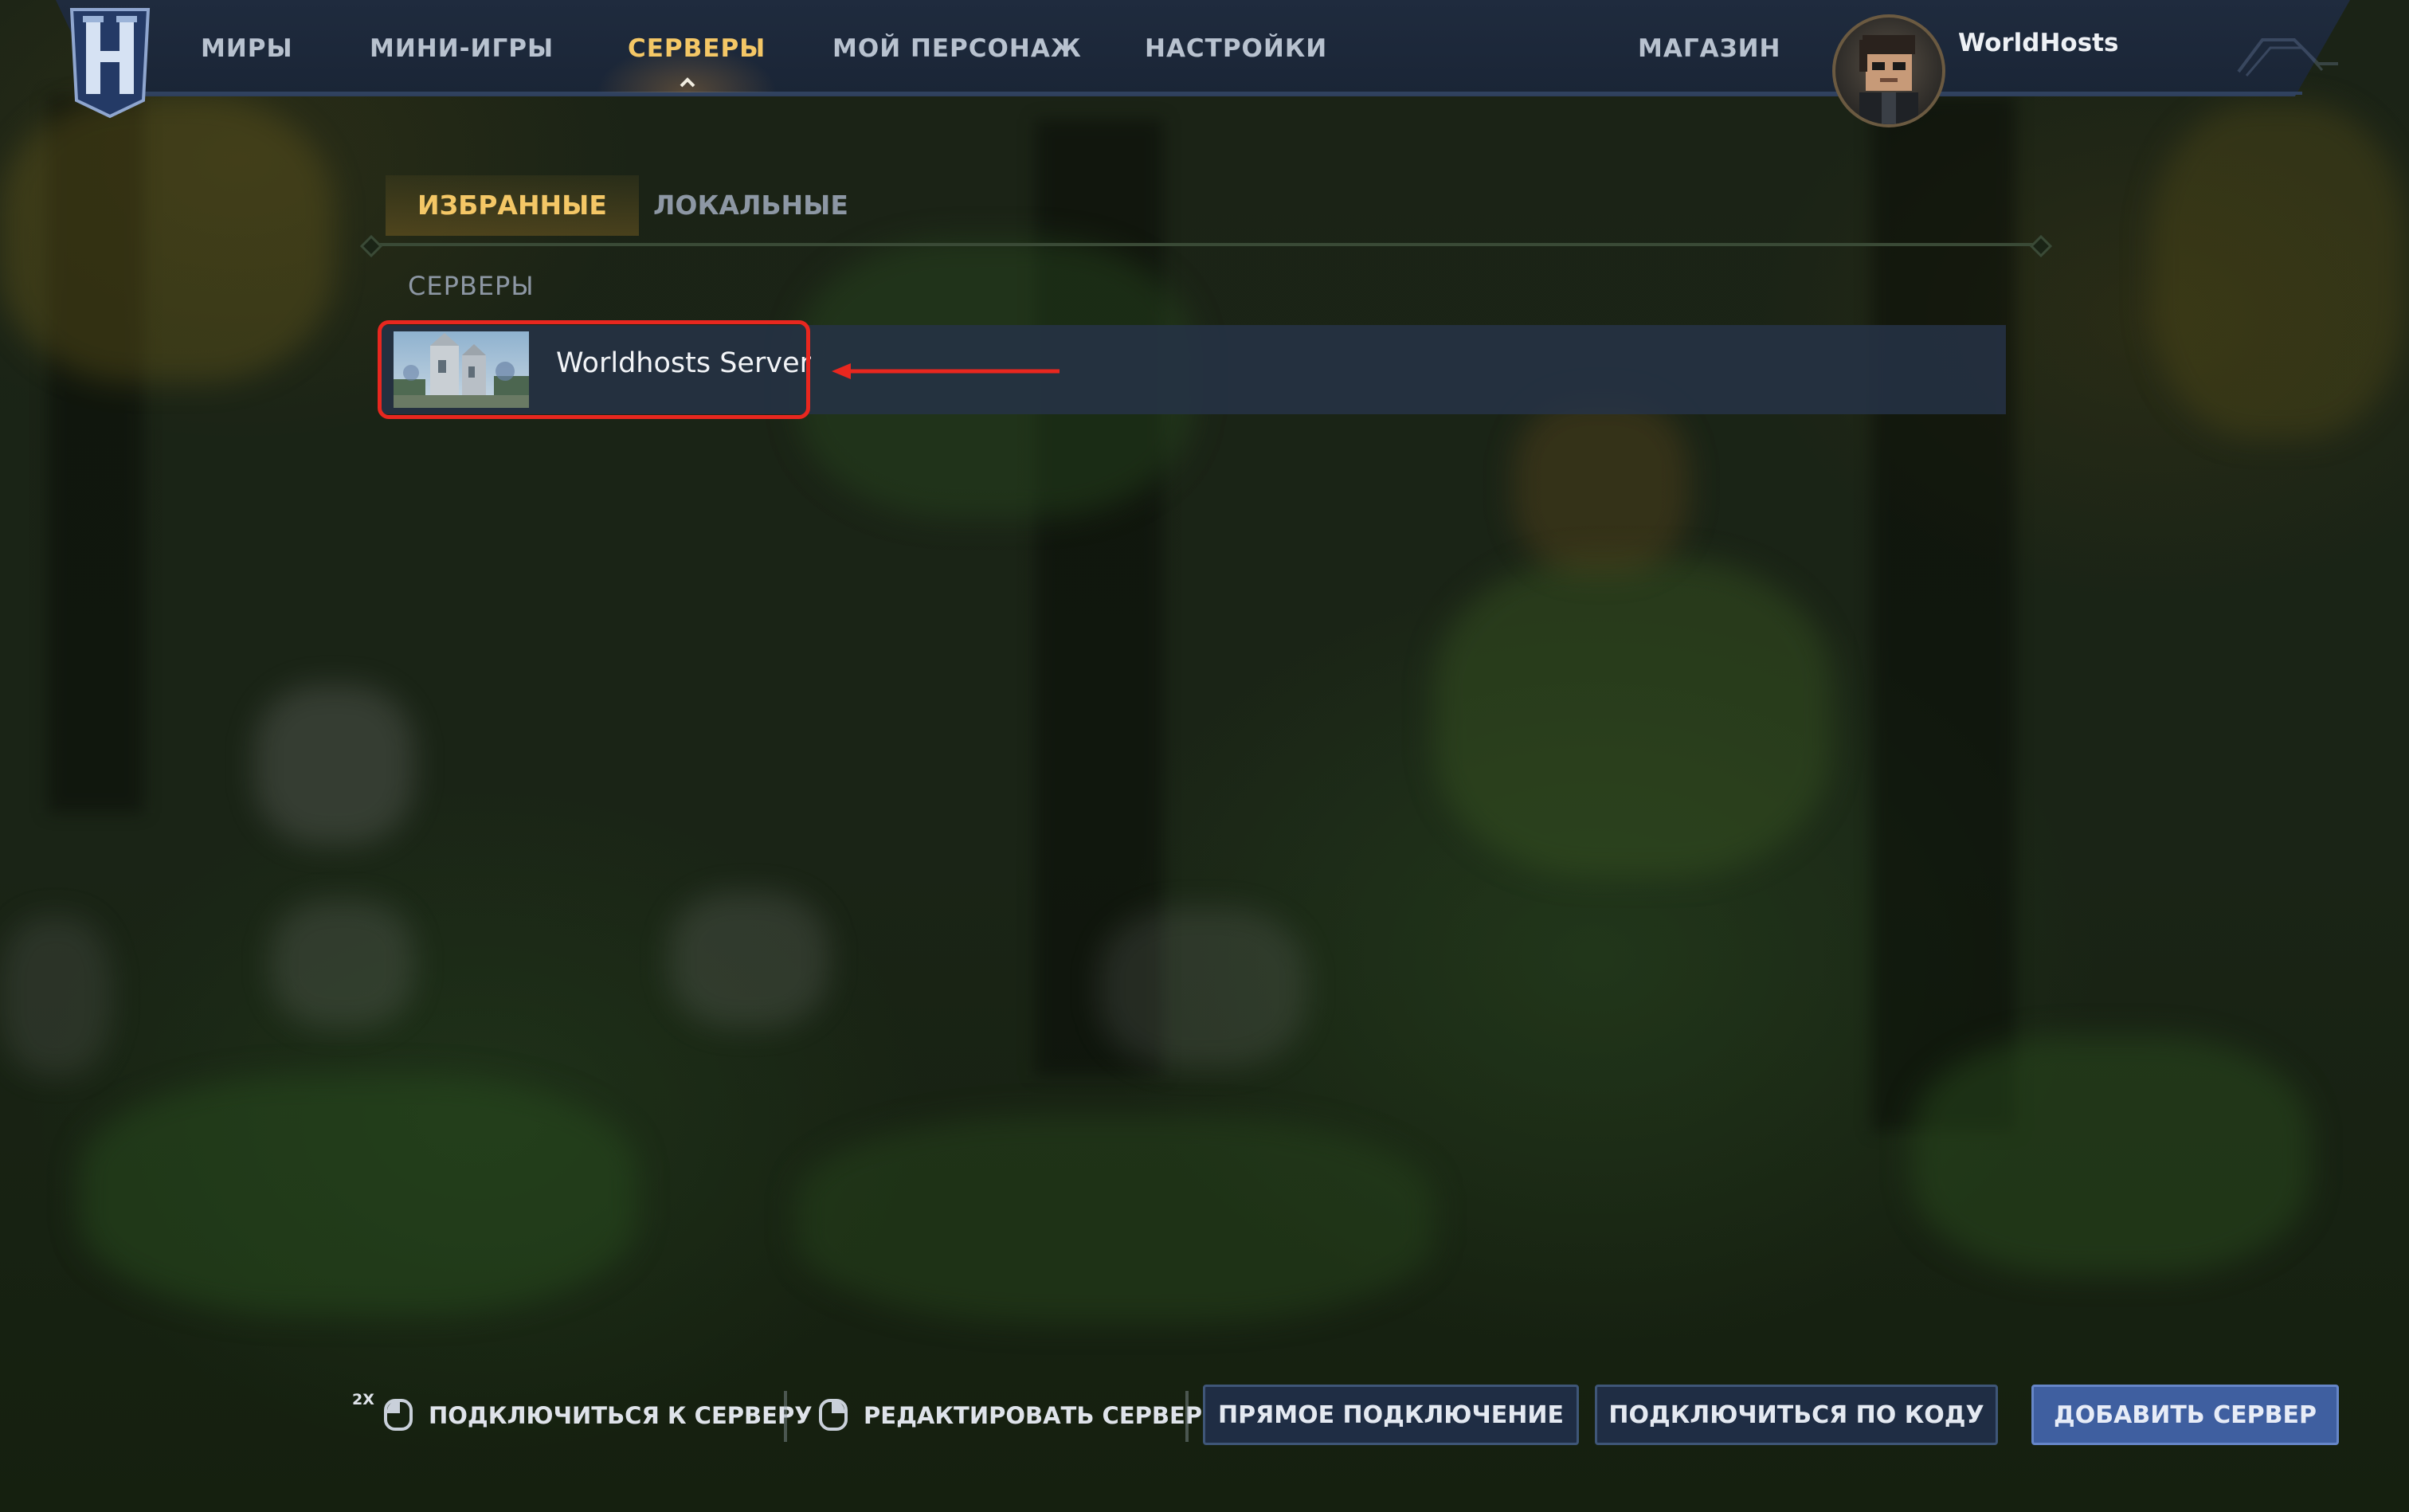  Describe the element at coordinates (594, 370) in the screenshot. I see `annotation-highlight-box` at that location.